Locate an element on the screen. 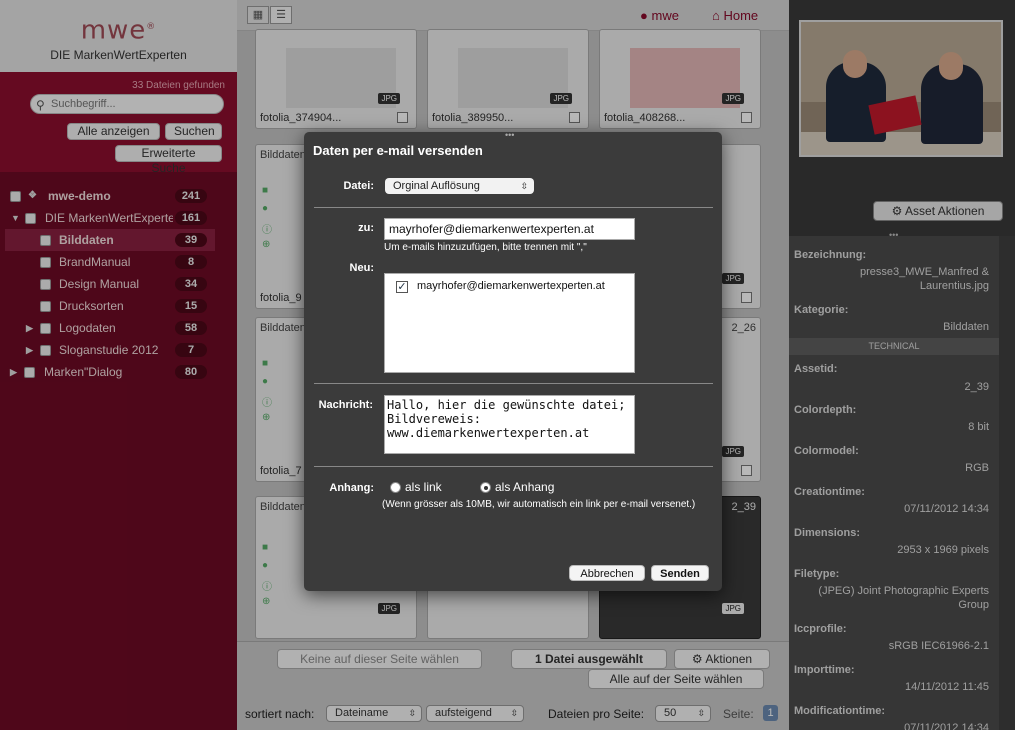 This screenshot has width=1015, height=730. drag-handle: ••• is located at coordinates (509, 135).